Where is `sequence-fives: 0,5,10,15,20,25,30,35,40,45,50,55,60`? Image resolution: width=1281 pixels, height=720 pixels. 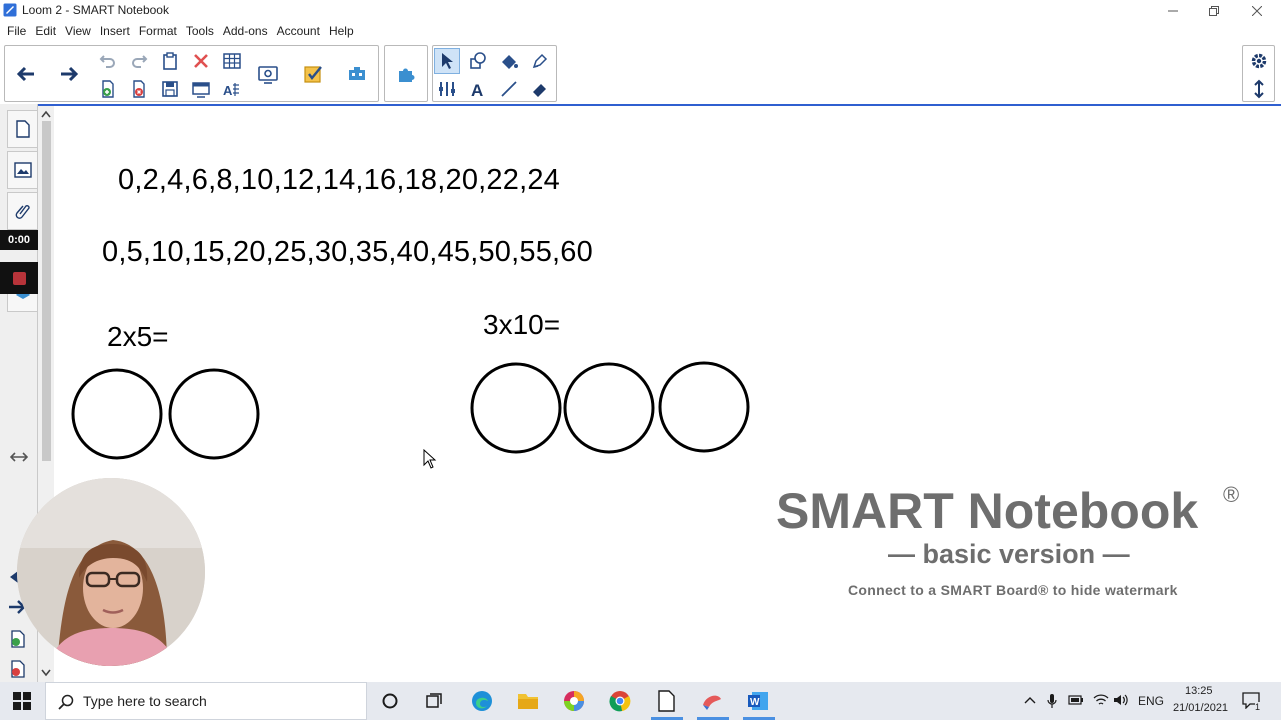 sequence-fives: 0,5,10,15,20,25,30,35,40,45,50,55,60 is located at coordinates (347, 252).